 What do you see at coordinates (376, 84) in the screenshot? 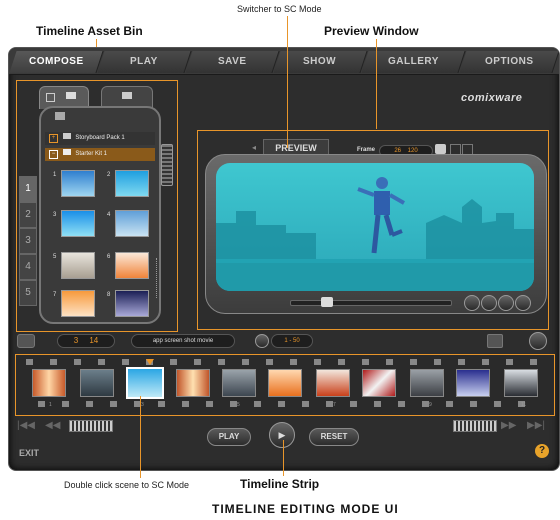
I see `leader-preview` at bounding box center [376, 84].